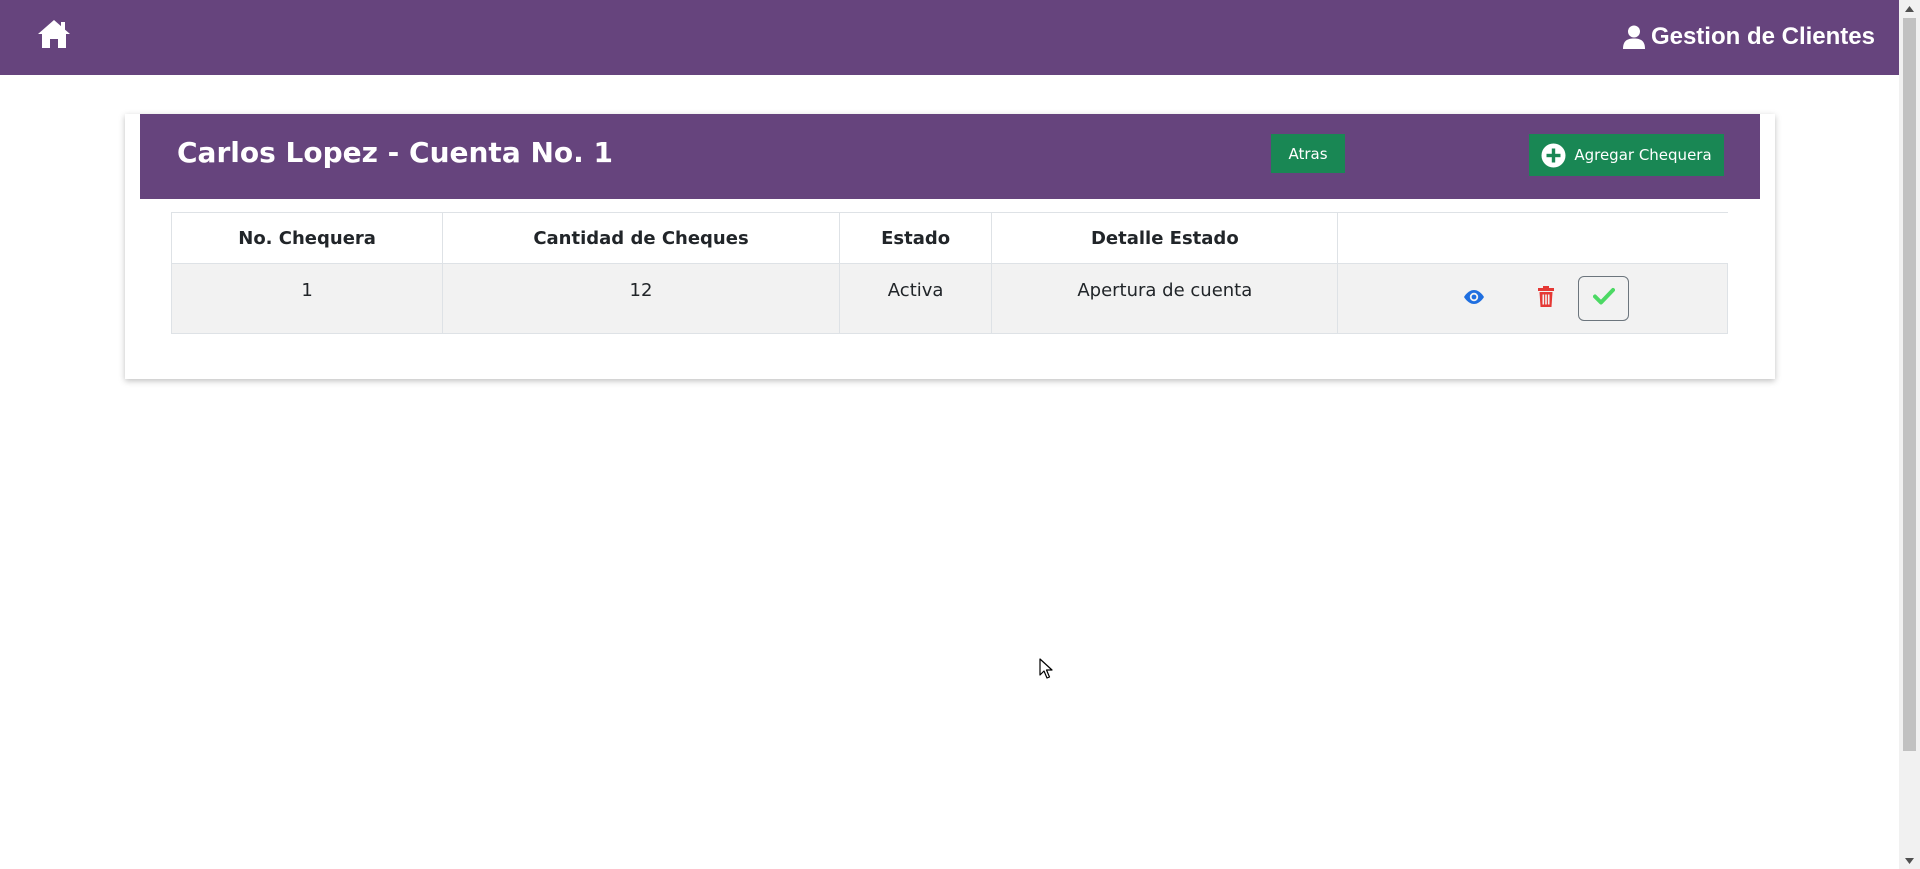 Image resolution: width=1920 pixels, height=869 pixels. I want to click on back-button: Atras, so click(1308, 153).